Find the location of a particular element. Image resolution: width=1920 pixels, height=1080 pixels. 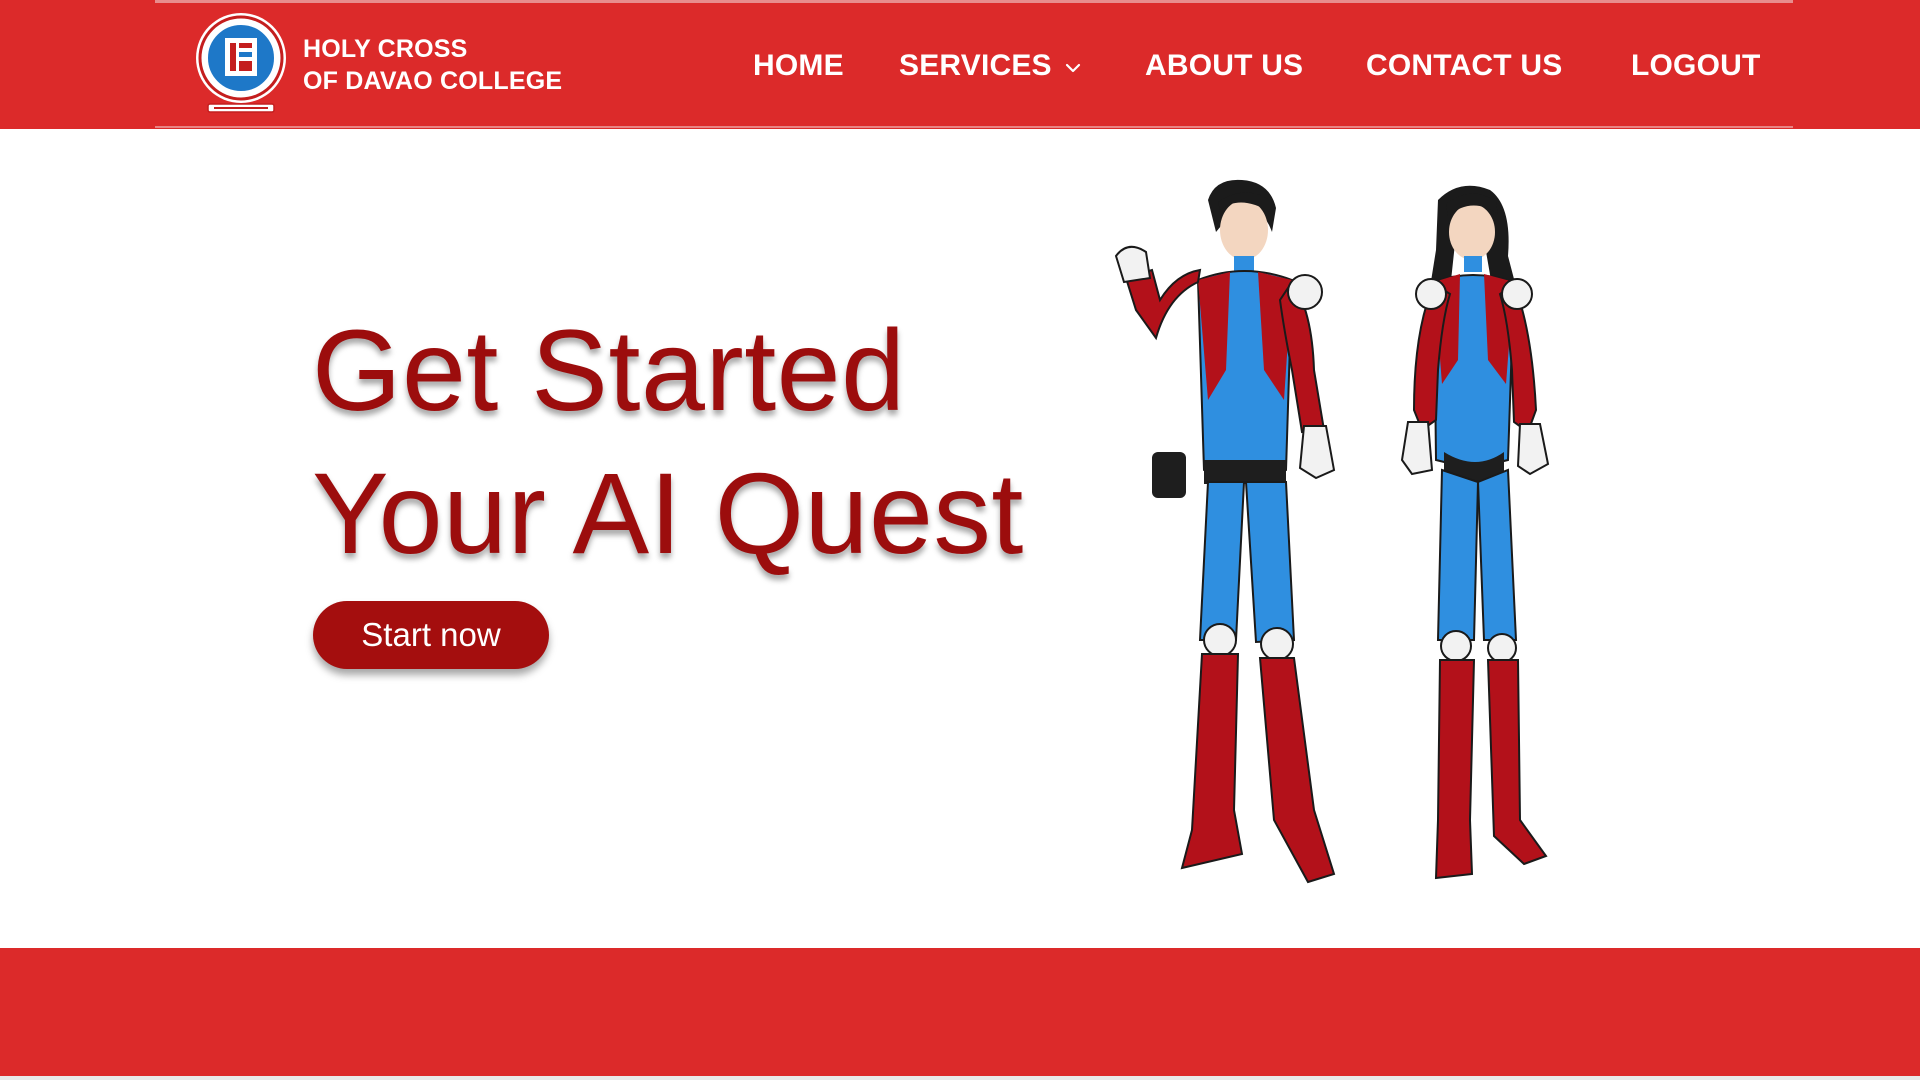

footer-bottom-border is located at coordinates (960, 1078).